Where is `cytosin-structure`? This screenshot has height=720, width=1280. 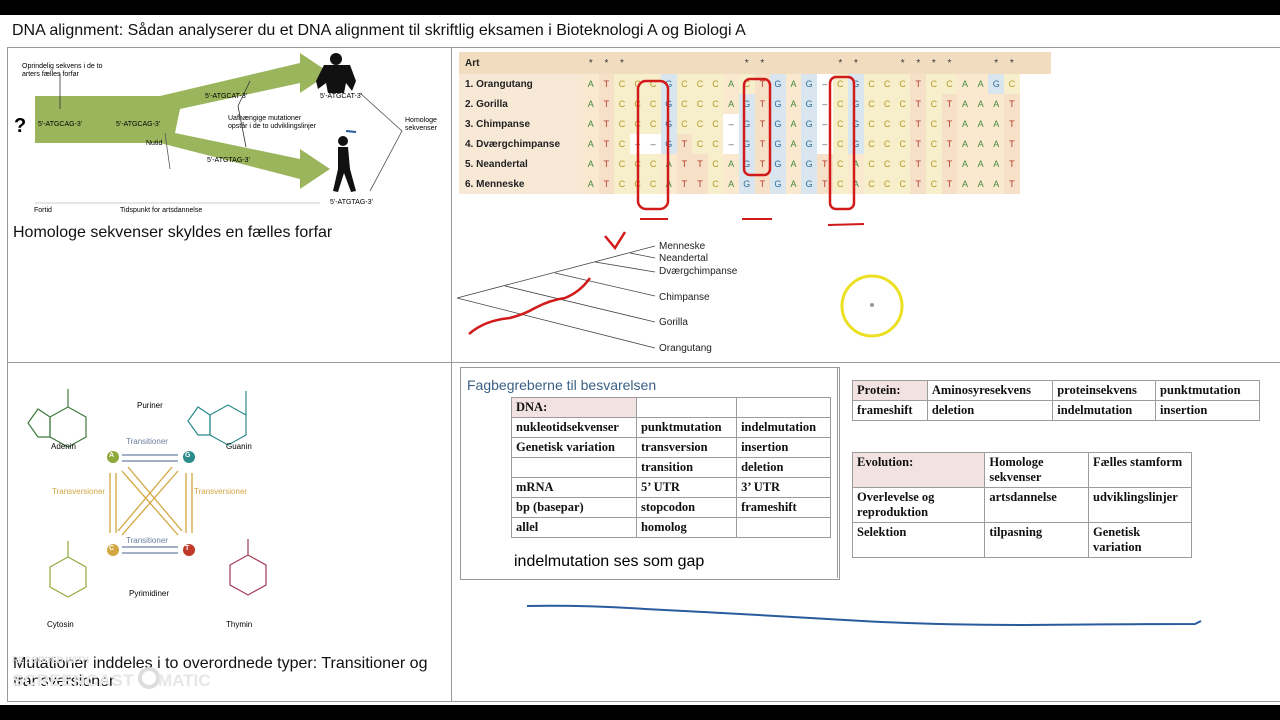 cytosin-structure is located at coordinates (68, 569).